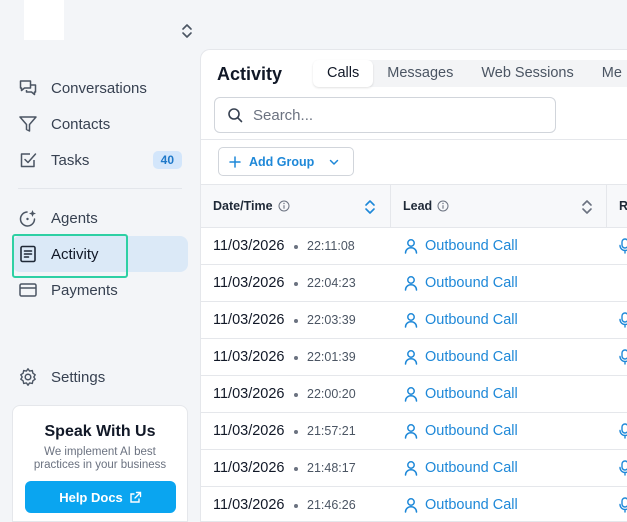  What do you see at coordinates (607, 73) in the screenshot?
I see `tab-more: Me` at bounding box center [607, 73].